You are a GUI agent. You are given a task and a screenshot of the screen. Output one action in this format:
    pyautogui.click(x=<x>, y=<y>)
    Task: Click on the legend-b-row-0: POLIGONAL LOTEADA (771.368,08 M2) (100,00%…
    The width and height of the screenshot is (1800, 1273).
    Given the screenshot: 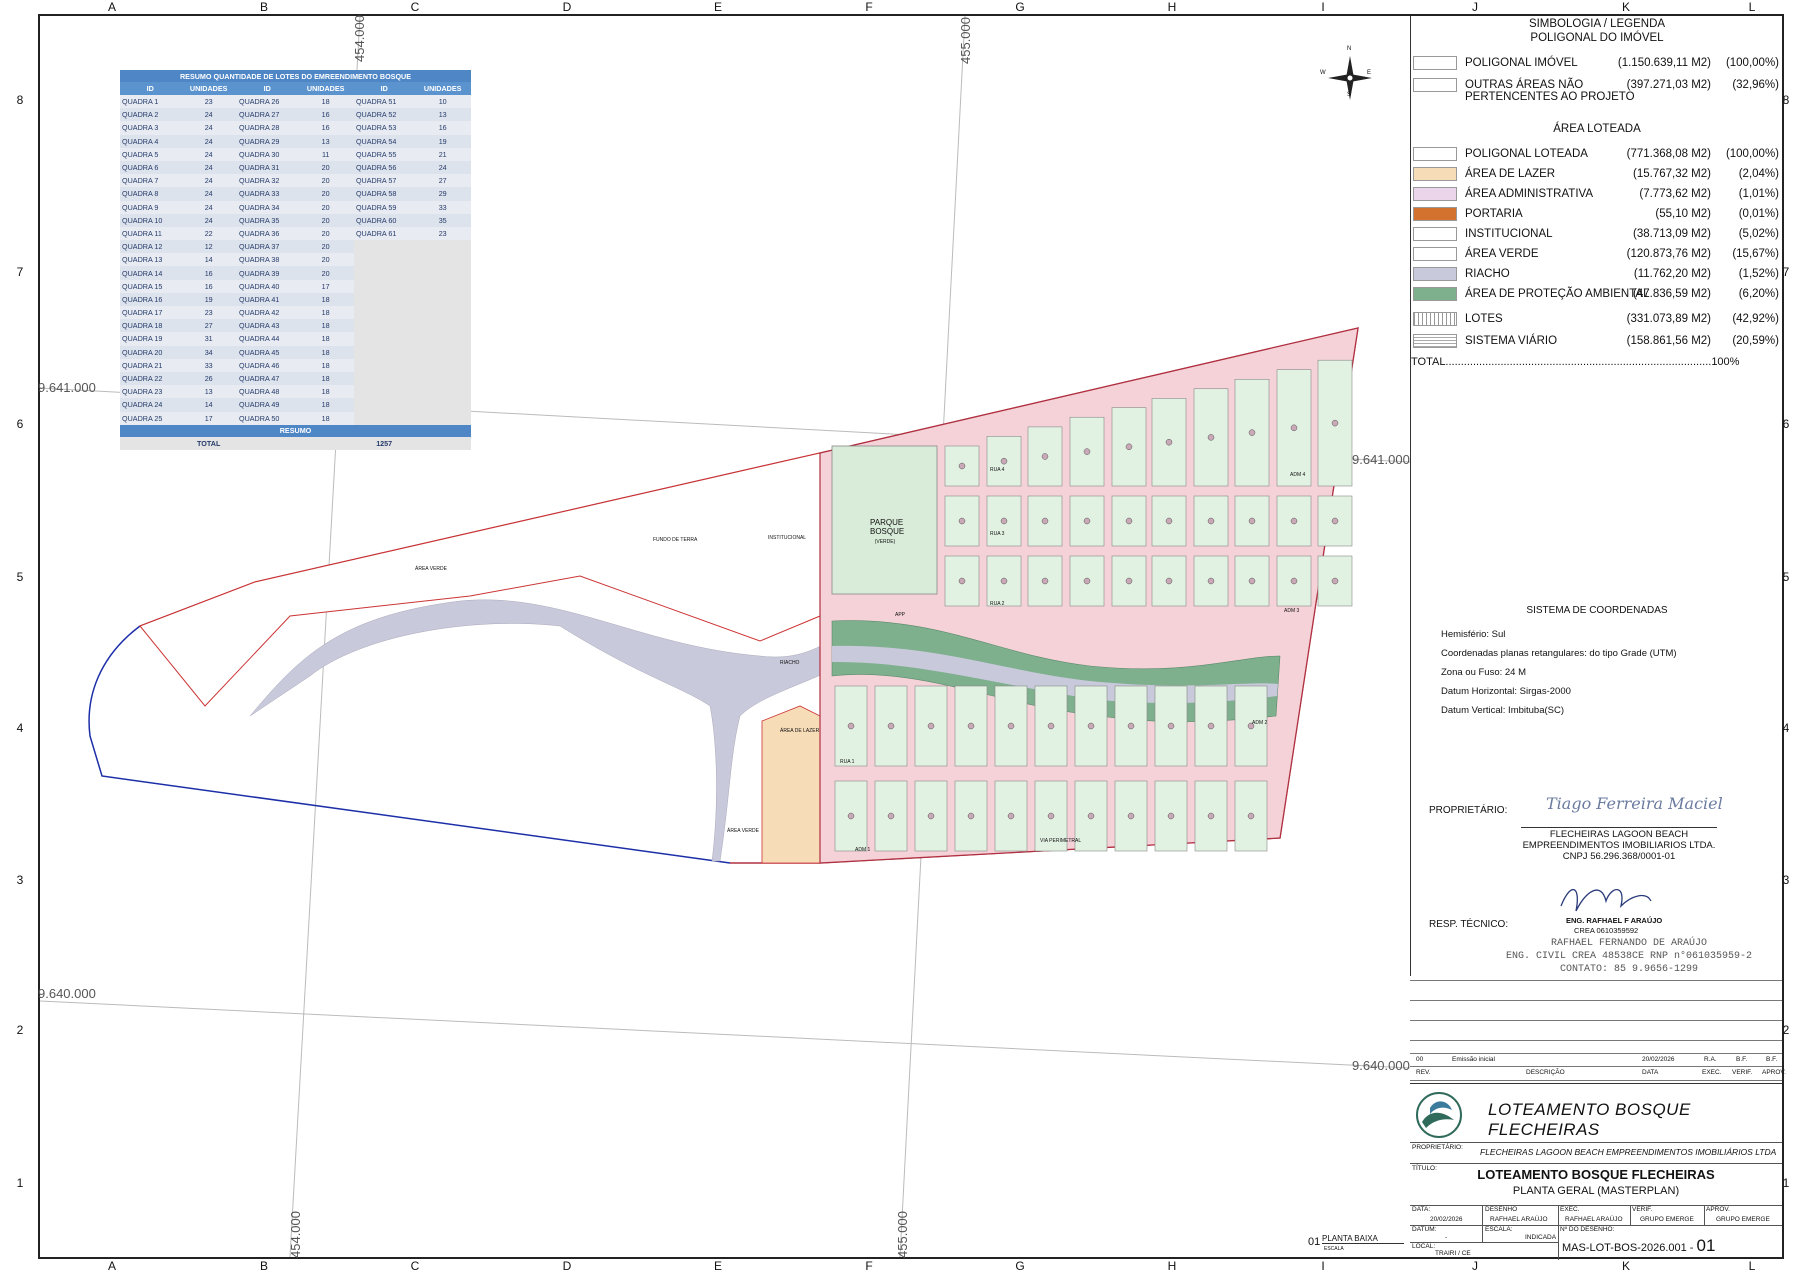 What is the action you would take?
    pyautogui.click(x=1596, y=155)
    